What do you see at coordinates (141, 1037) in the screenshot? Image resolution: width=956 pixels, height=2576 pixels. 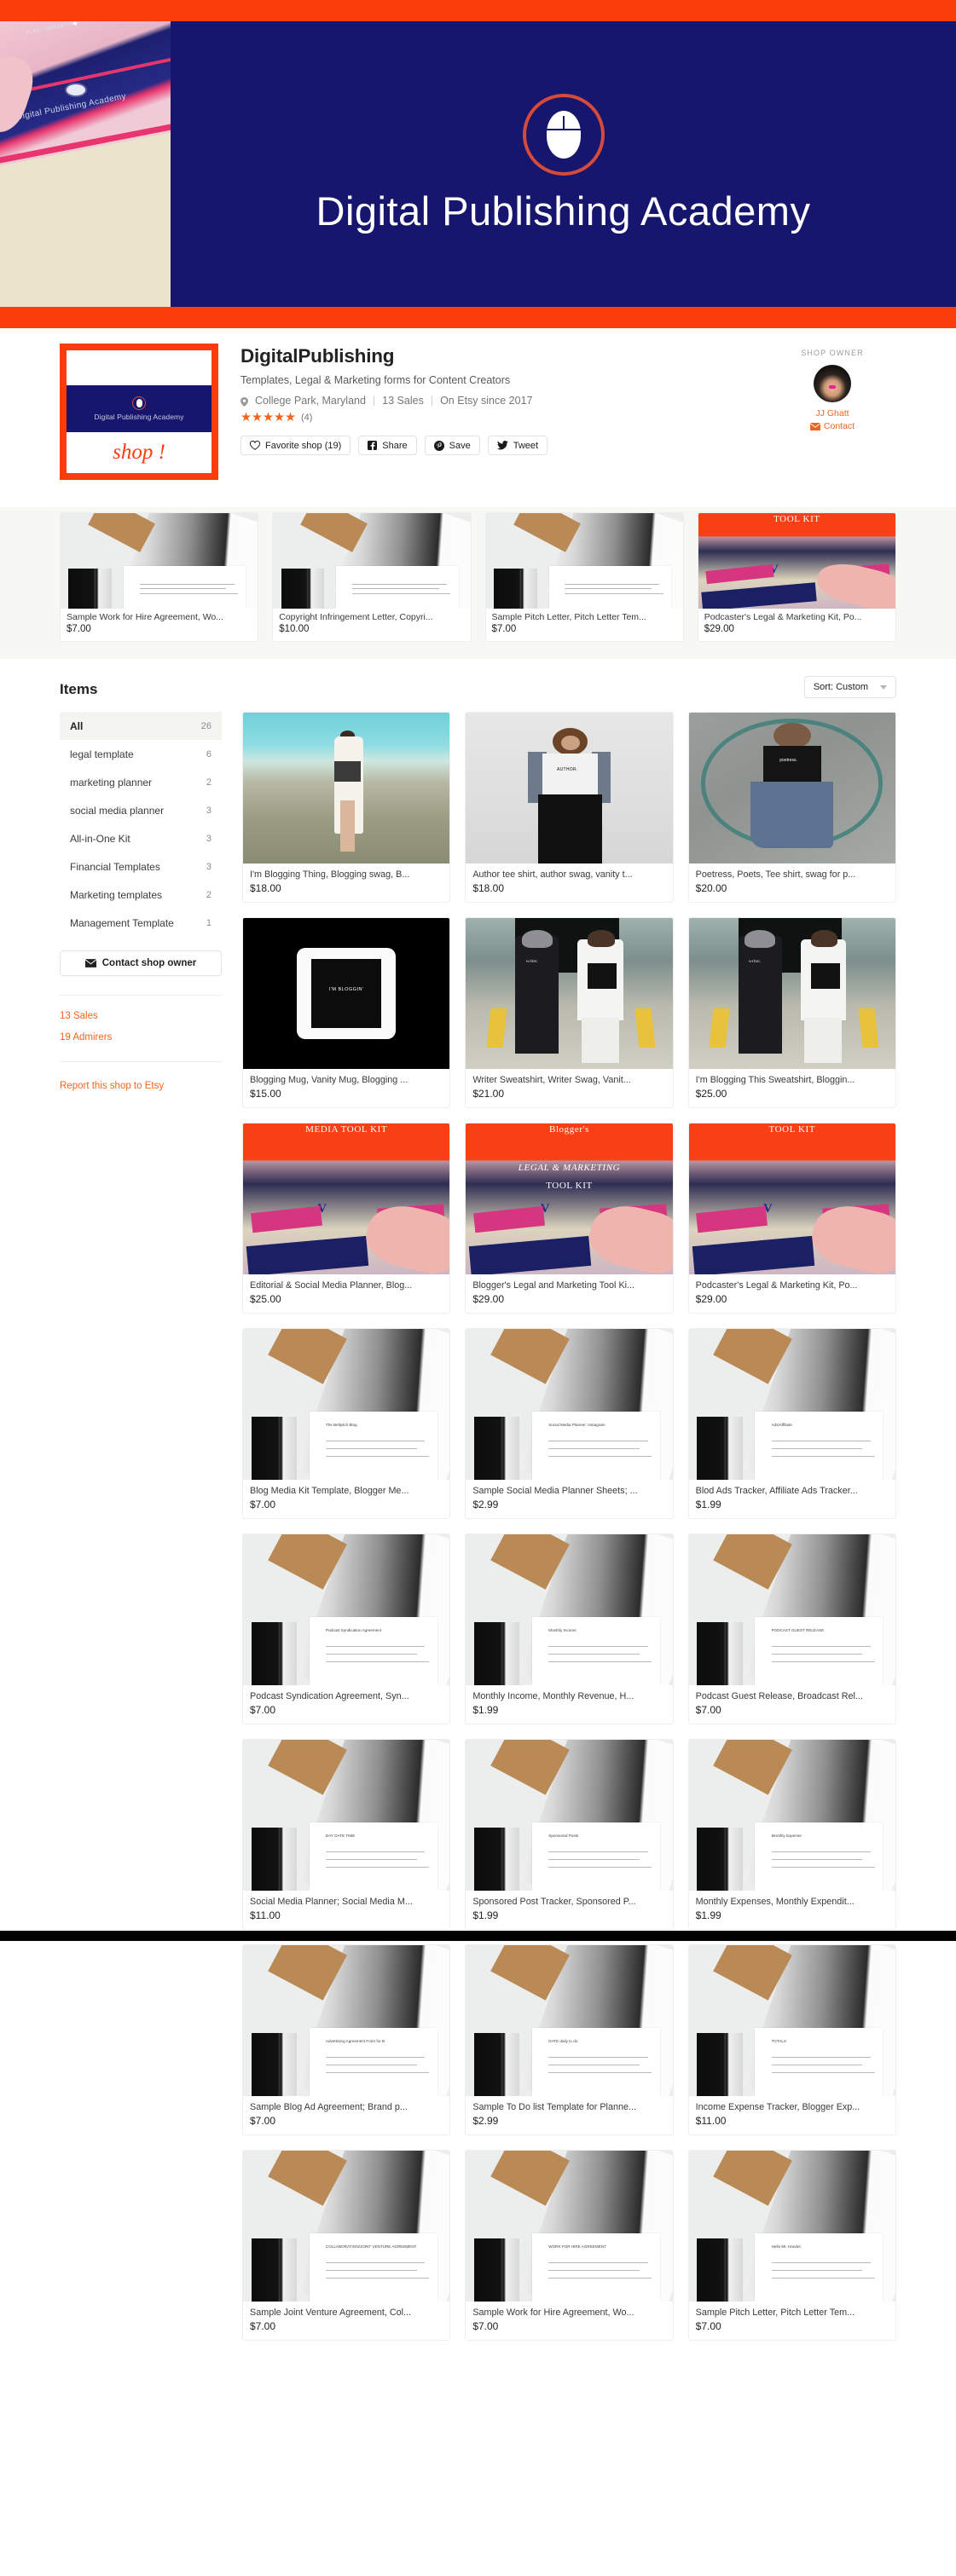 I see `admirers-link: 19 Admirers` at bounding box center [141, 1037].